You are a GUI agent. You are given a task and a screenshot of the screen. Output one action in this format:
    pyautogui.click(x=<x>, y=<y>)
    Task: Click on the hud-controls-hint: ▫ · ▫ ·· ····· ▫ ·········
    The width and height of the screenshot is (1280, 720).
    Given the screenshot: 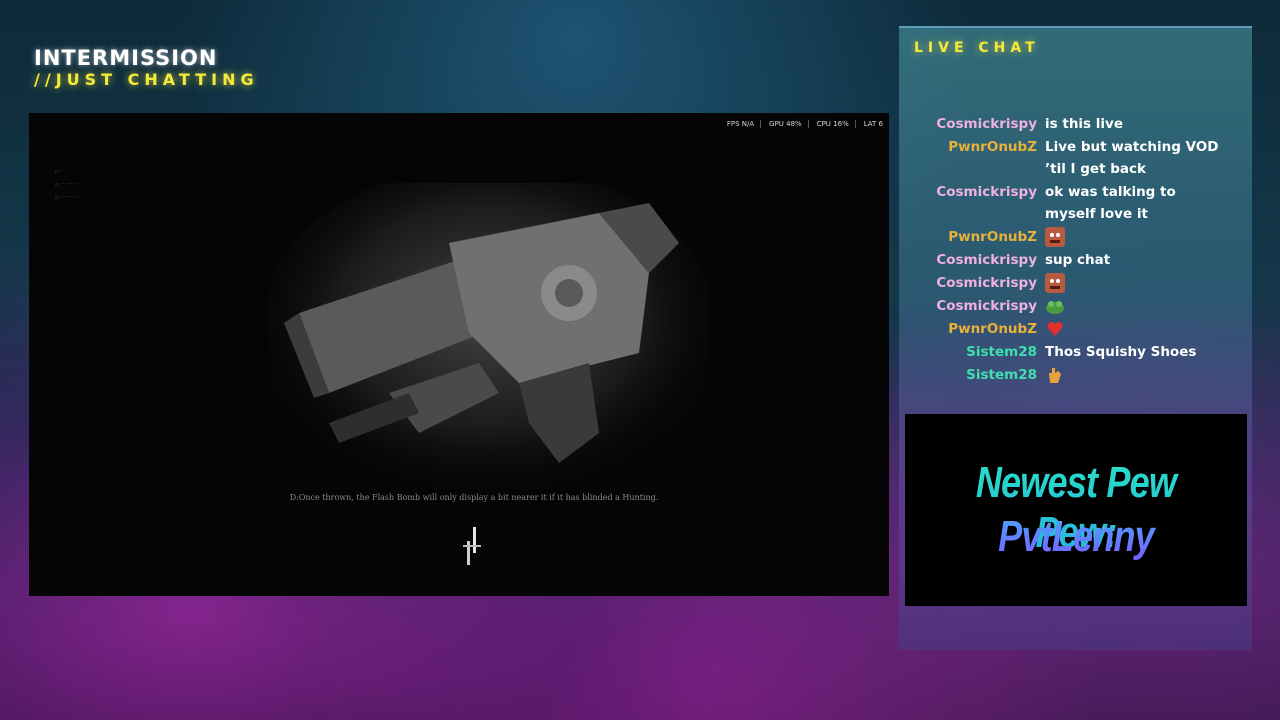 What is the action you would take?
    pyautogui.click(x=66, y=184)
    